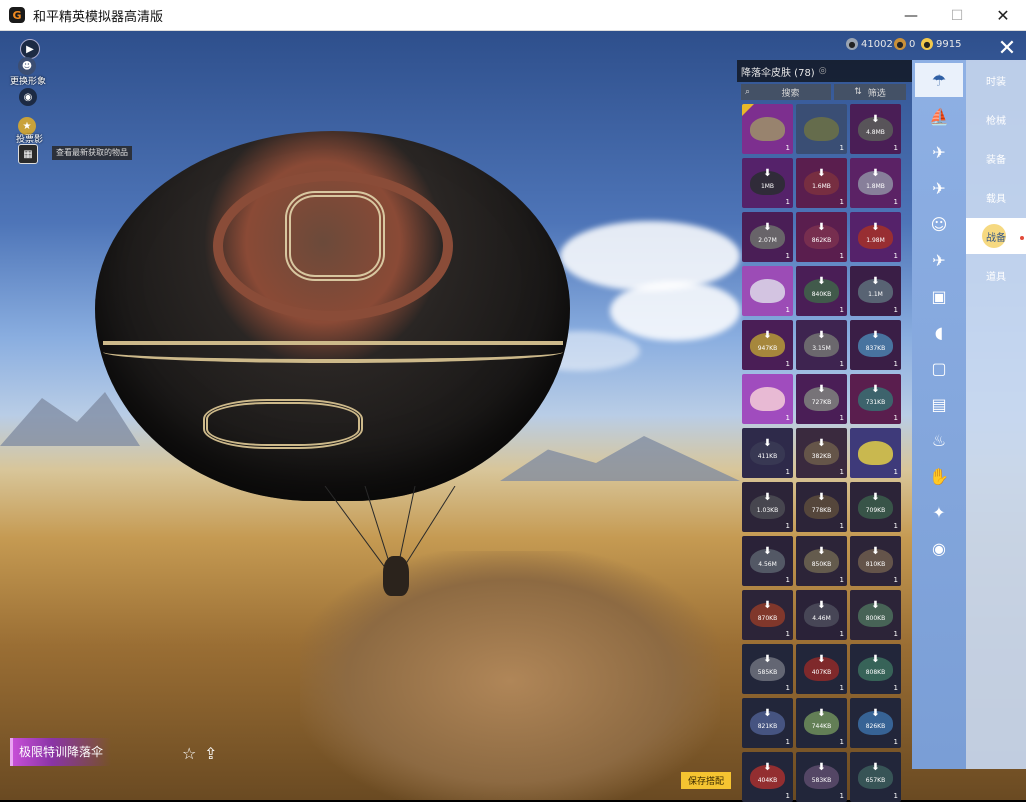  Describe the element at coordinates (996, 275) in the screenshot. I see `tab-5: 道具` at that location.